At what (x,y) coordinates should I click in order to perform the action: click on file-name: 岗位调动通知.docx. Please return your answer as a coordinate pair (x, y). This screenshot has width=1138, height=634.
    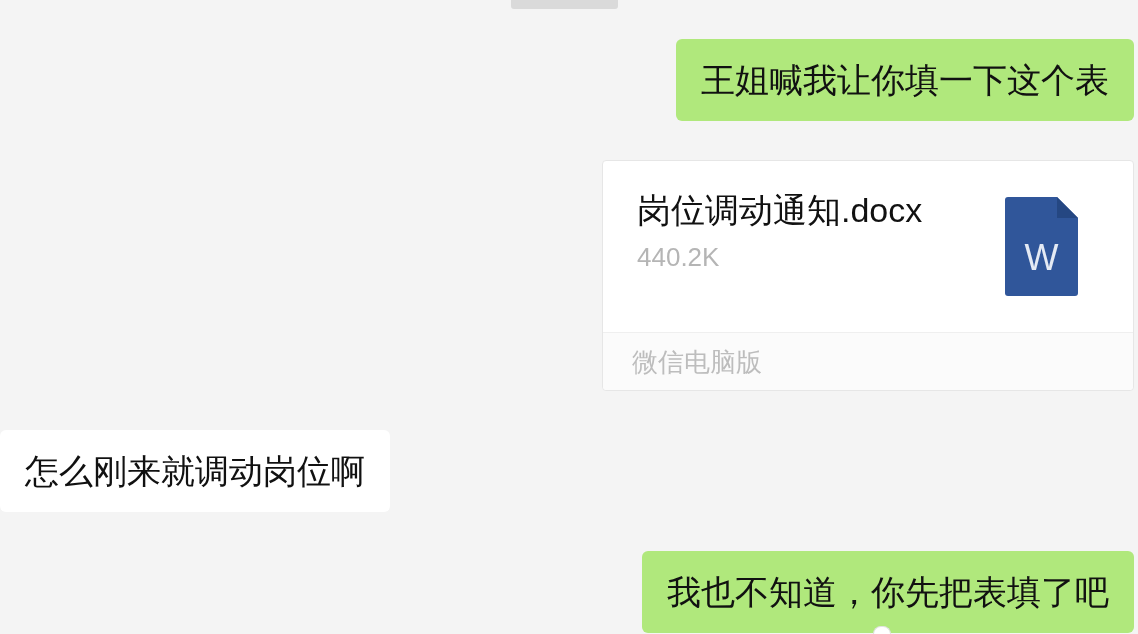
    Looking at the image, I should click on (780, 210).